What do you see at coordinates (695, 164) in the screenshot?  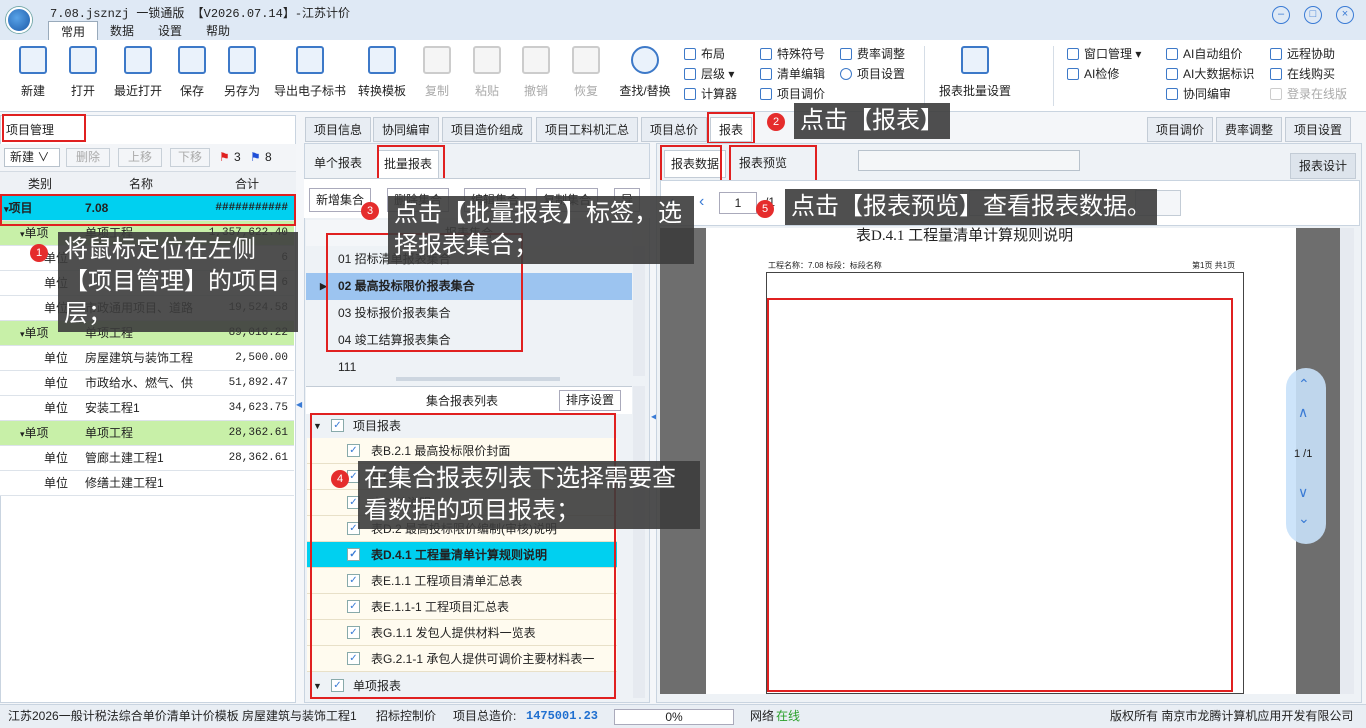 I see `tab-report-data: 报表数据` at bounding box center [695, 164].